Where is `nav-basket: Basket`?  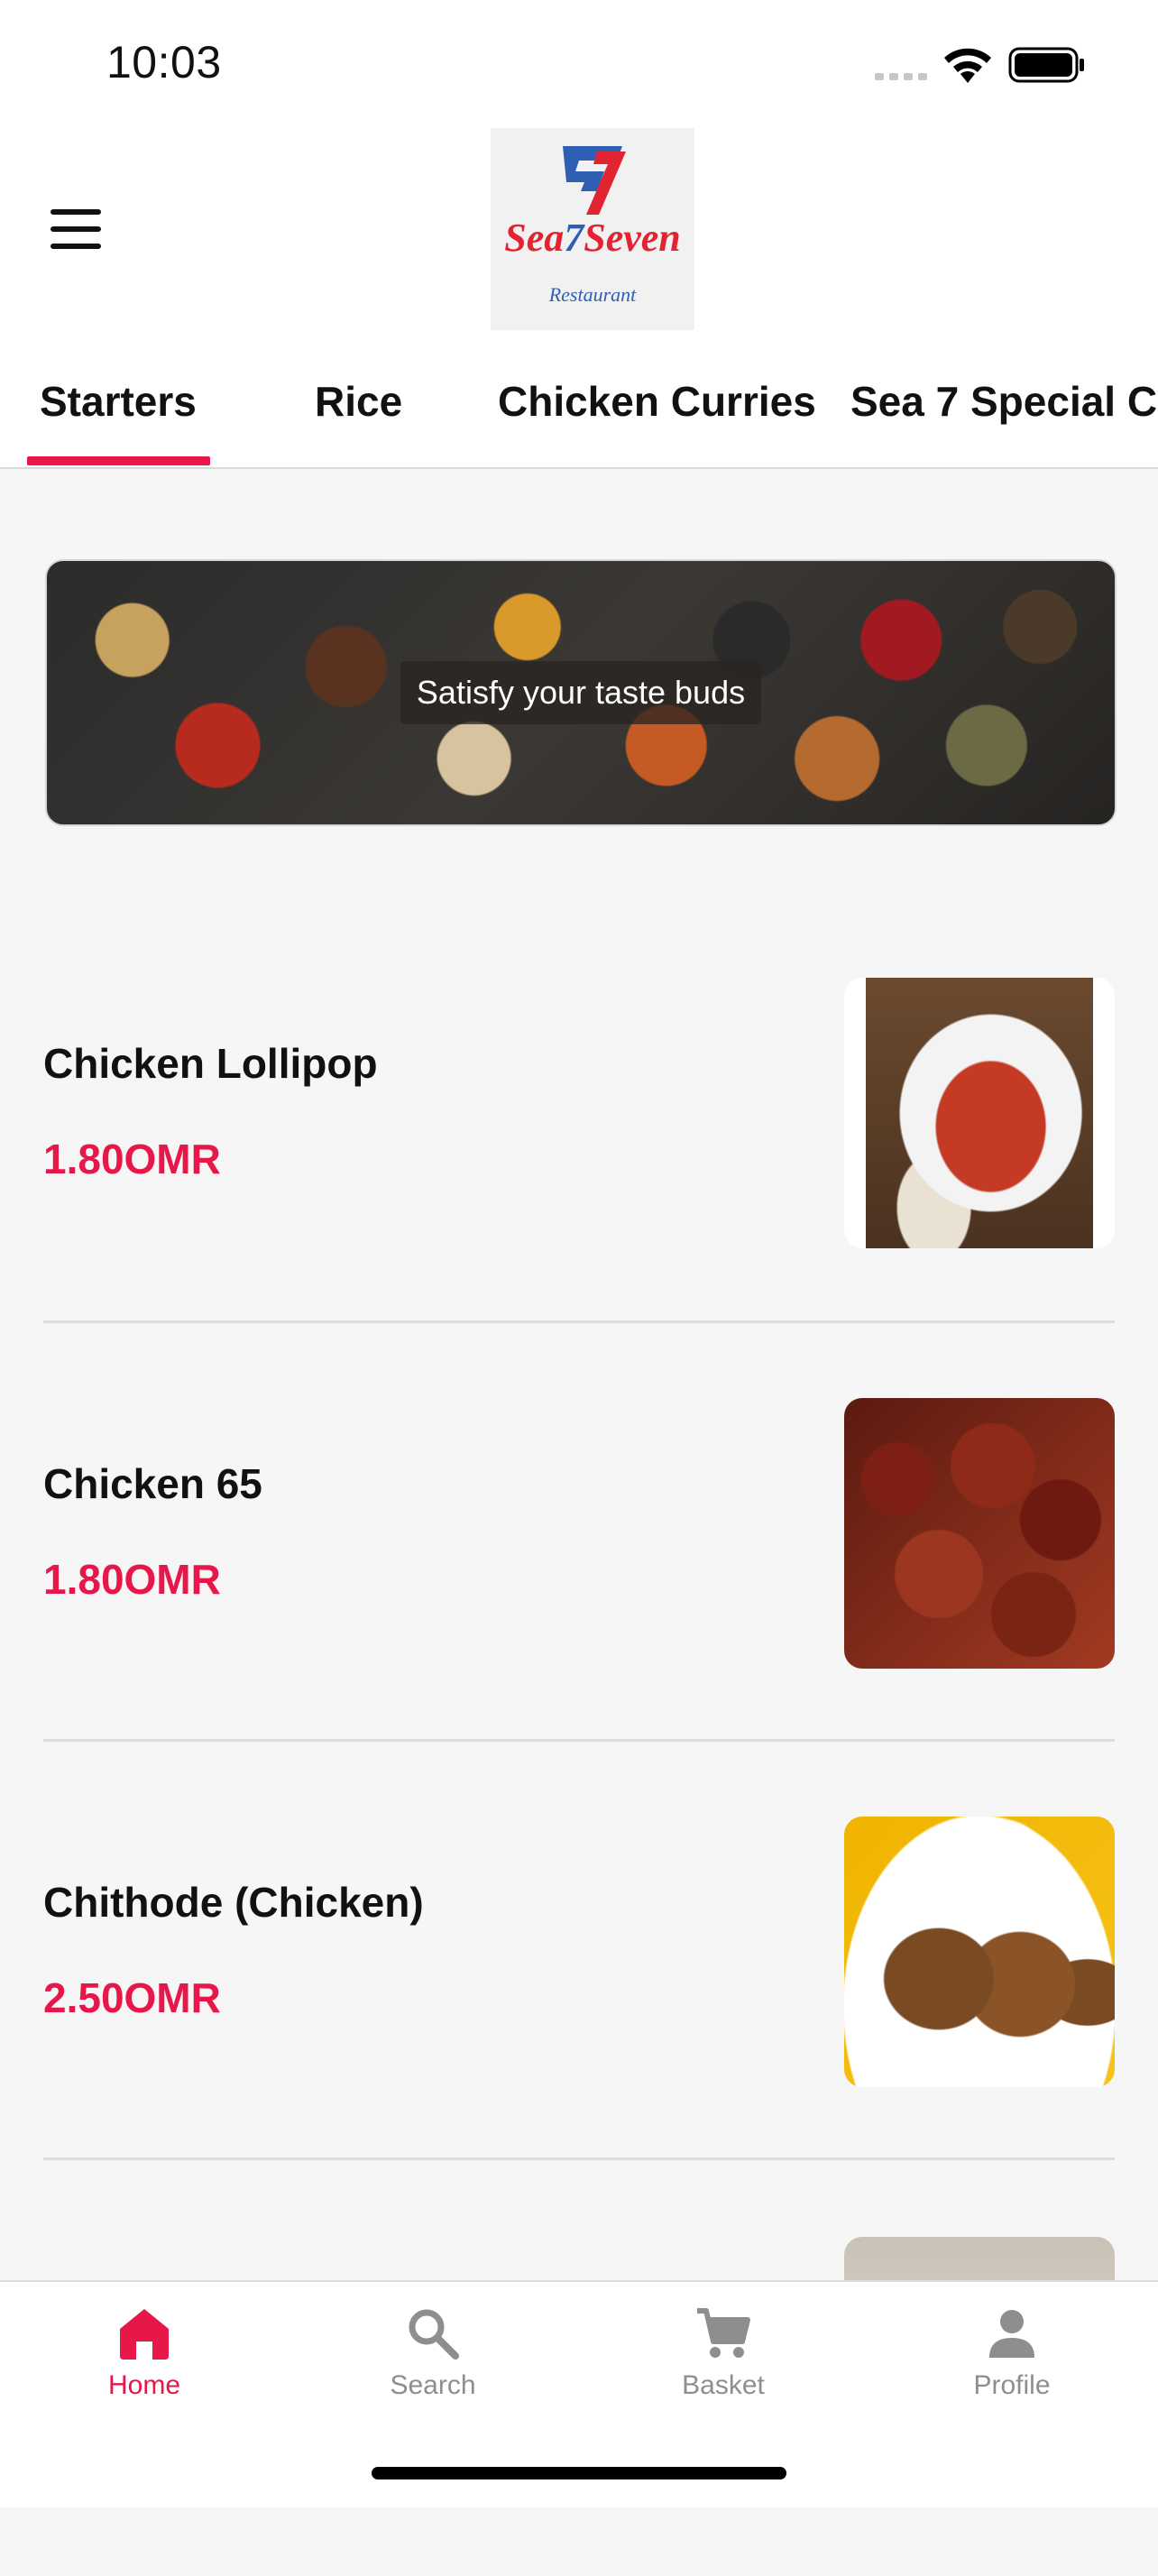
nav-basket: Basket is located at coordinates (723, 2353).